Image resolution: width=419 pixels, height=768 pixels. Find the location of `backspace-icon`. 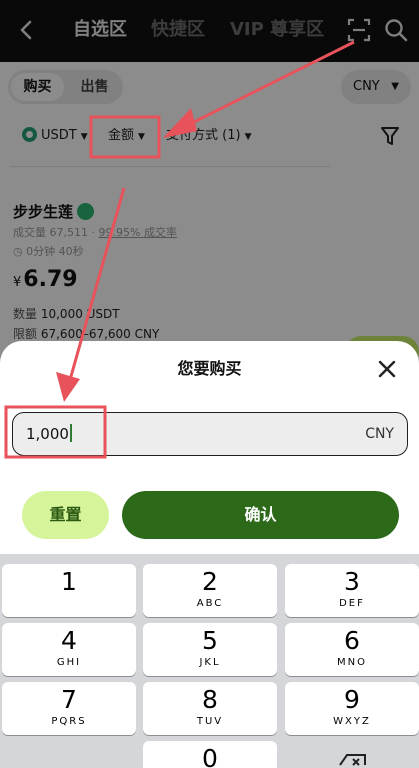

backspace-icon is located at coordinates (352, 760).